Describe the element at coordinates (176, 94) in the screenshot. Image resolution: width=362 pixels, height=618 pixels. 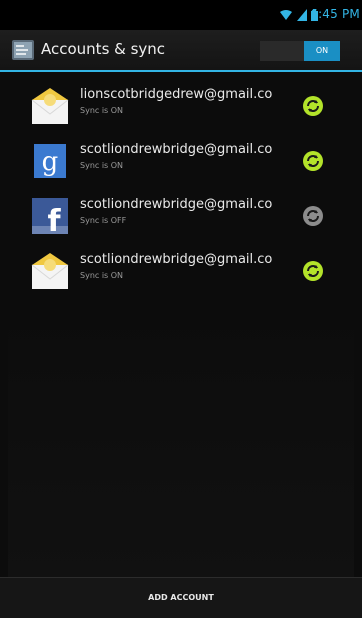
I see `account-email: lionscotbridgedrew@gmail.co` at that location.